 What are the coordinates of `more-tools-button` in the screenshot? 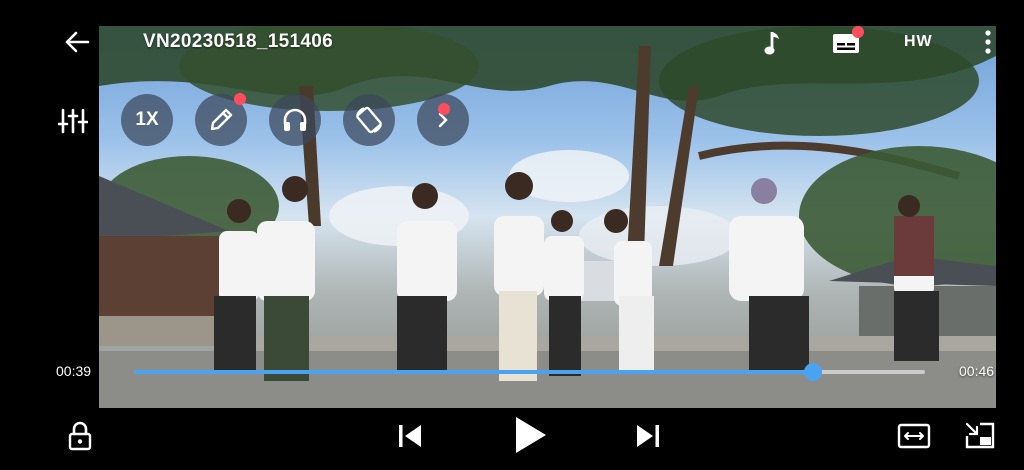 It's located at (443, 120).